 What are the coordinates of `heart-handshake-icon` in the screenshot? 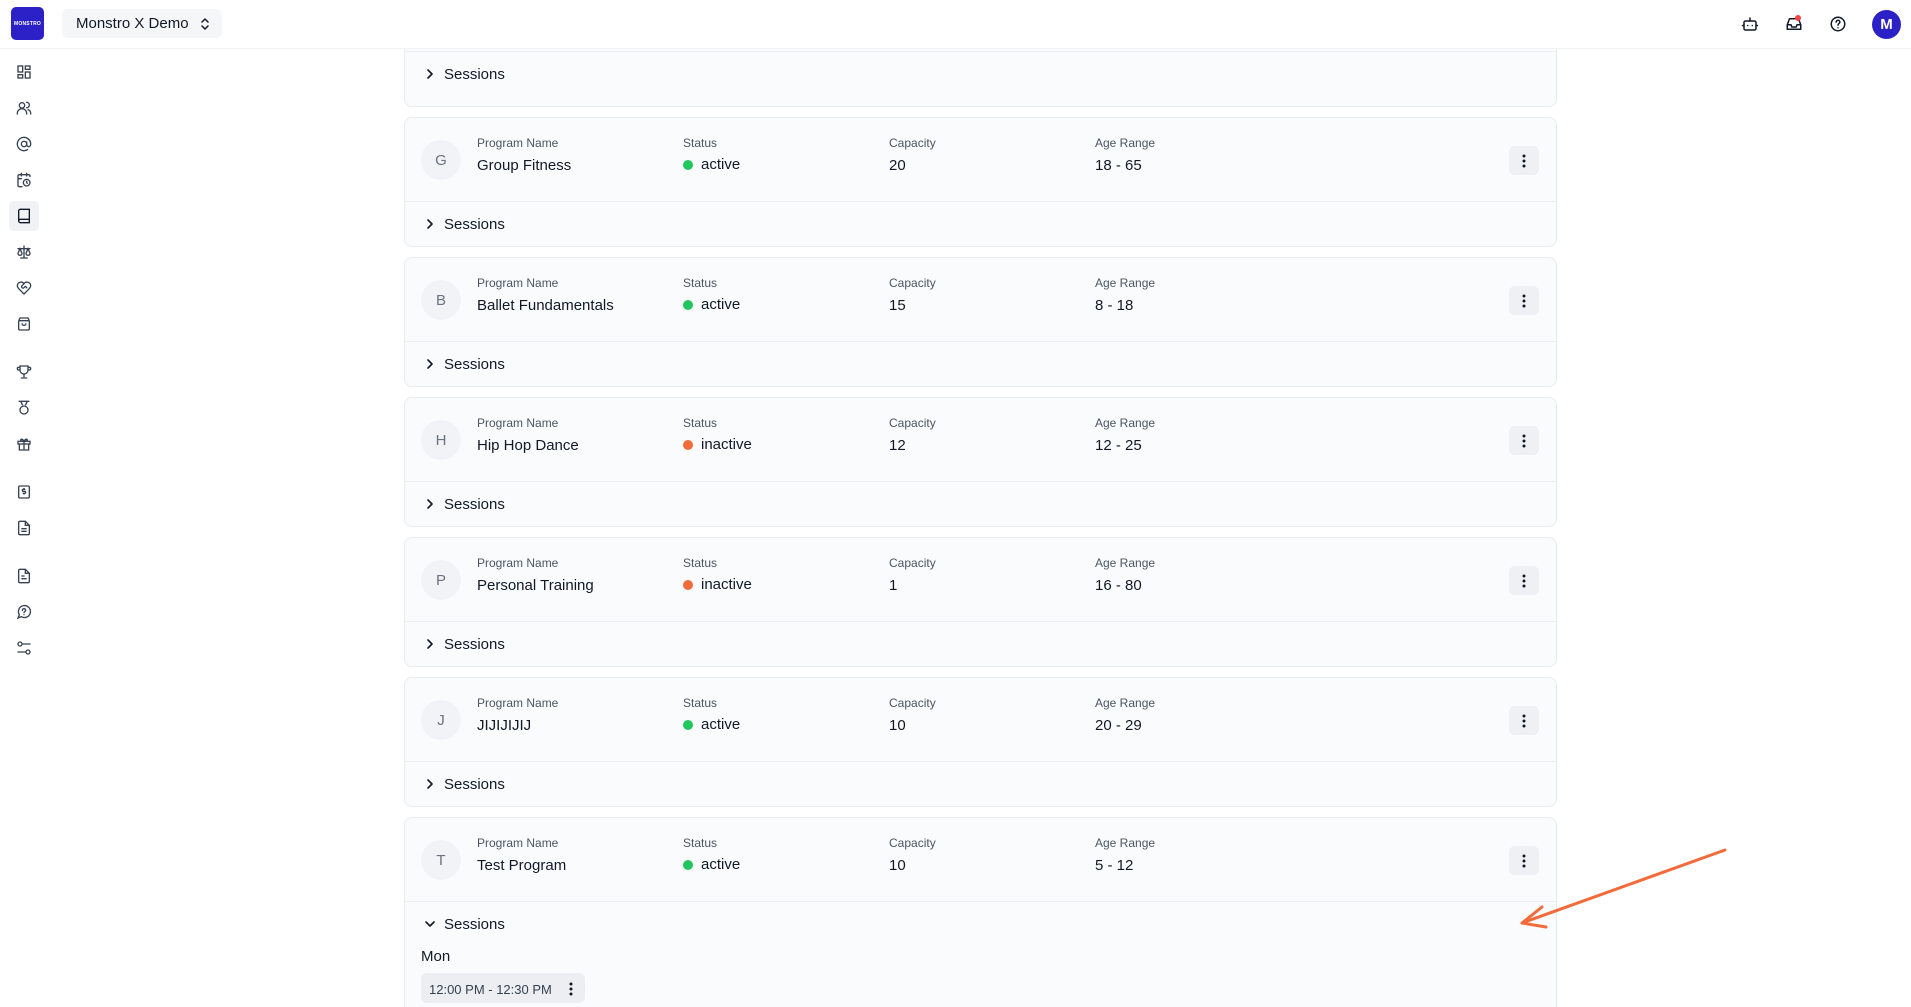 It's located at (24, 288).